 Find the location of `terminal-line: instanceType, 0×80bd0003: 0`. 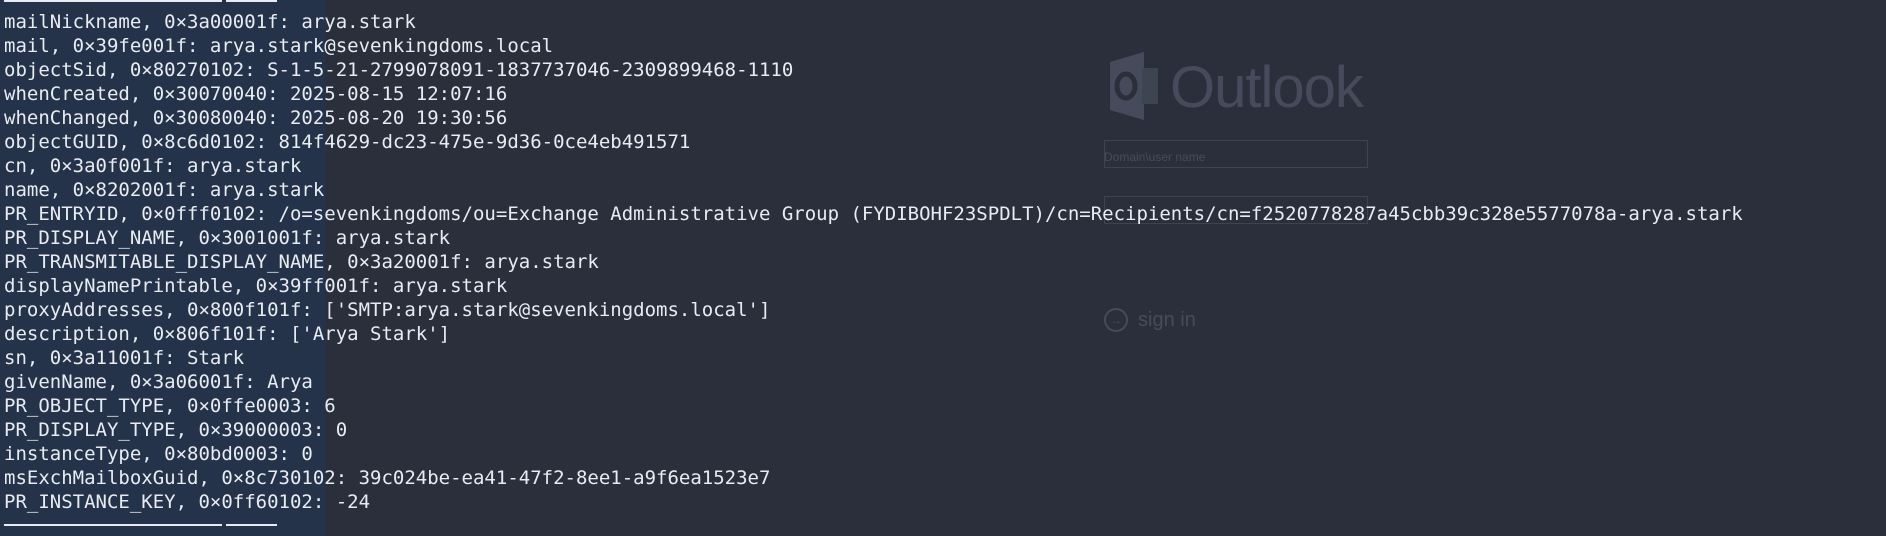

terminal-line: instanceType, 0×80bd0003: 0 is located at coordinates (158, 454).